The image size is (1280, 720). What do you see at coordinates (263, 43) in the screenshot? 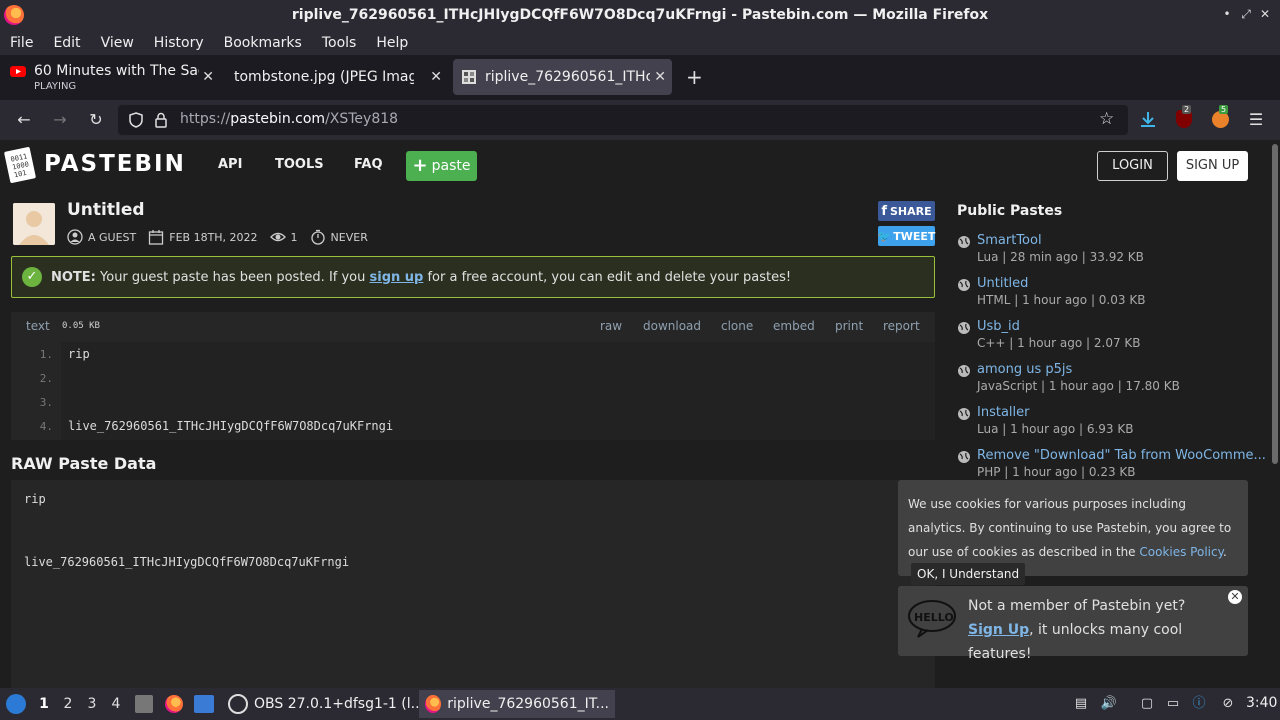
I see `menu-bookmarks: Bookmarks` at bounding box center [263, 43].